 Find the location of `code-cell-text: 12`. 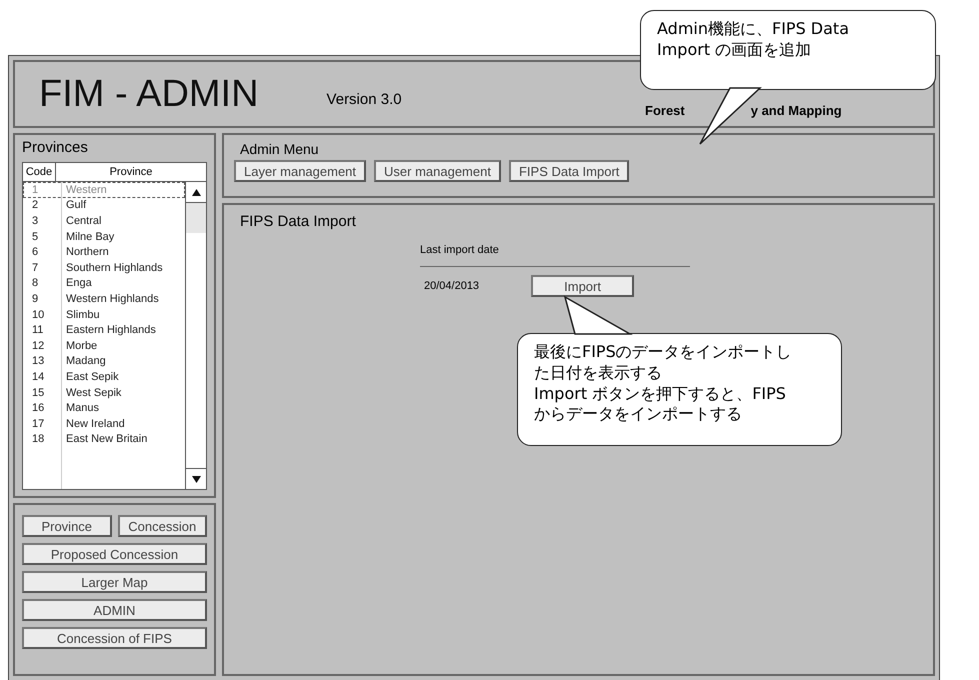

code-cell-text: 12 is located at coordinates (38, 346).